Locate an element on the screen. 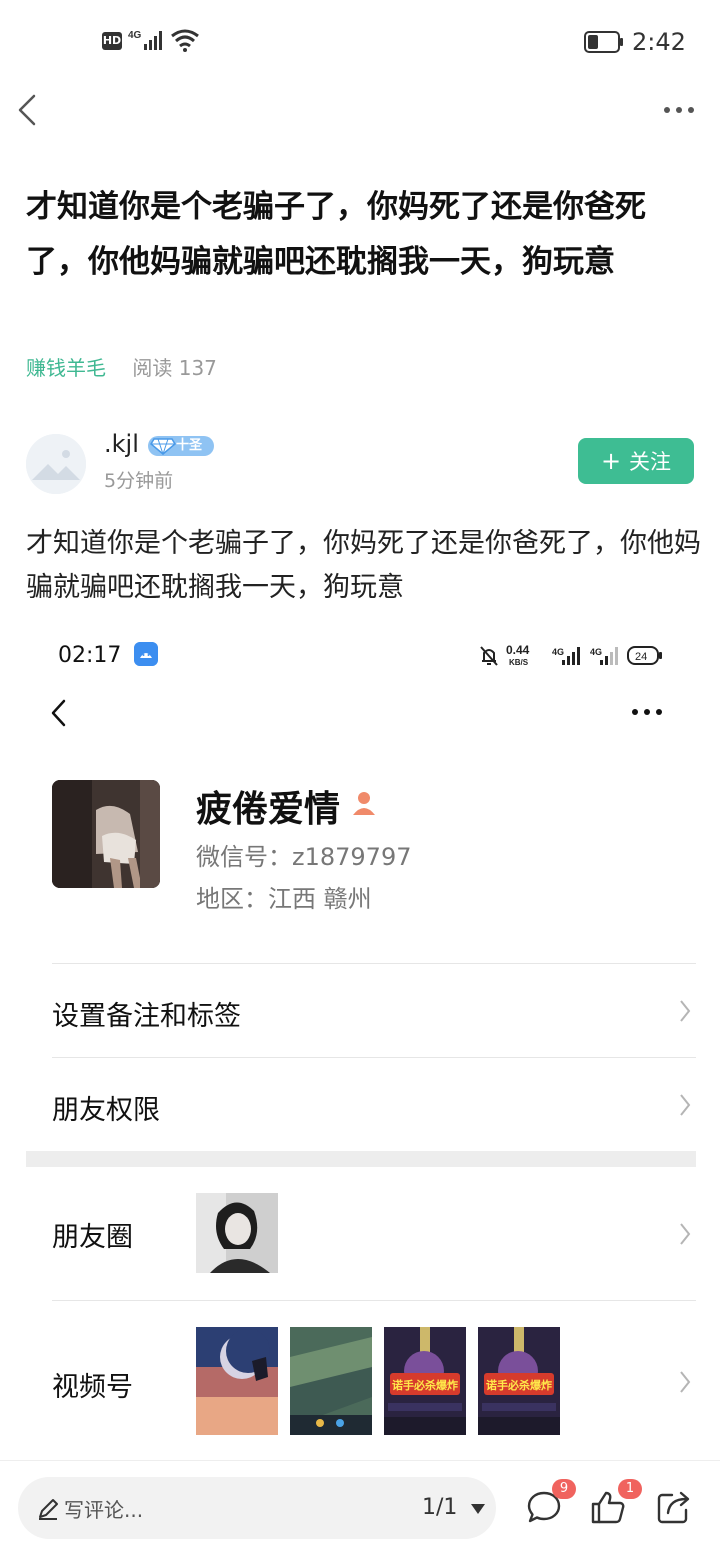 This screenshot has width=720, height=1560. read-count: 阅读 137 is located at coordinates (174, 368).